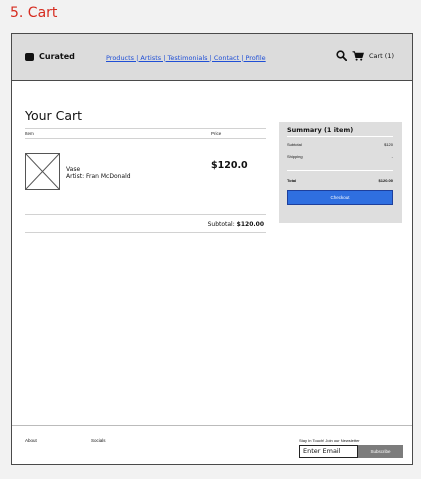 This screenshot has width=421, height=479. I want to click on summary-subtotal-row: Subtotal $120, so click(340, 144).